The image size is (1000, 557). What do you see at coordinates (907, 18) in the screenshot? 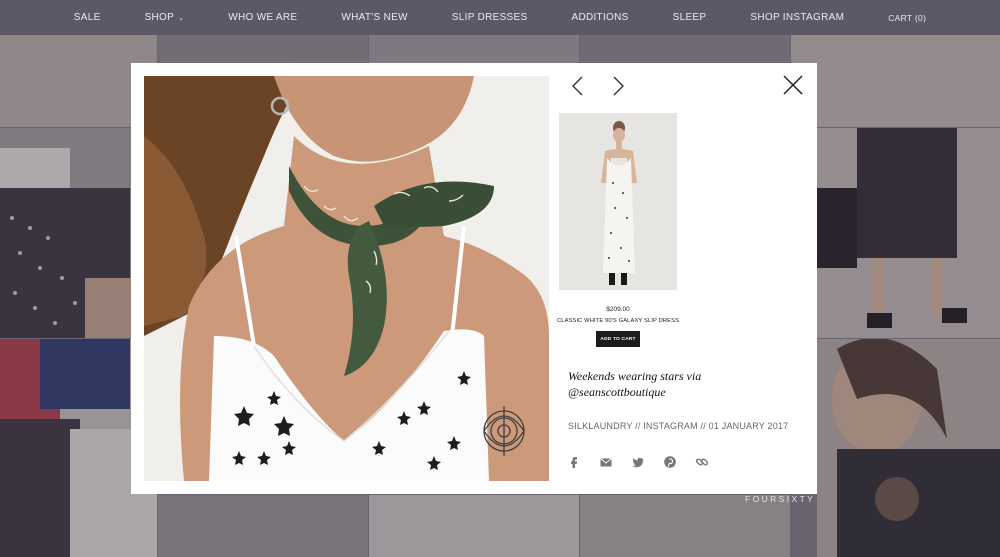
I see `cart-link: CART (0)` at bounding box center [907, 18].